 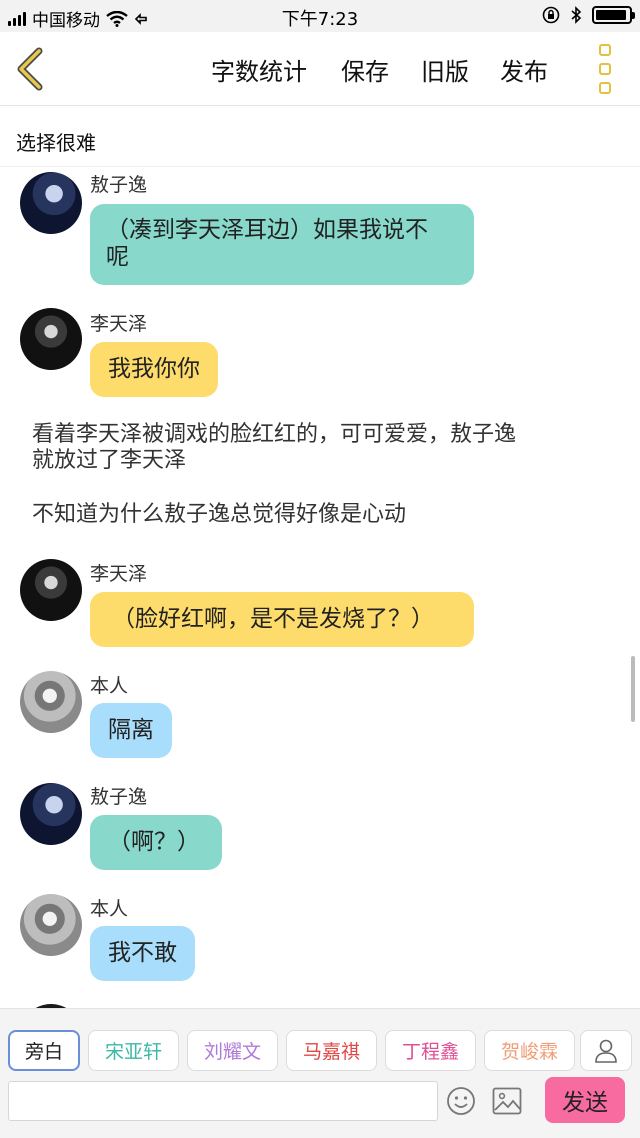 I want to click on role-tab-liu-yaowen: 刘耀文, so click(x=232, y=1050).